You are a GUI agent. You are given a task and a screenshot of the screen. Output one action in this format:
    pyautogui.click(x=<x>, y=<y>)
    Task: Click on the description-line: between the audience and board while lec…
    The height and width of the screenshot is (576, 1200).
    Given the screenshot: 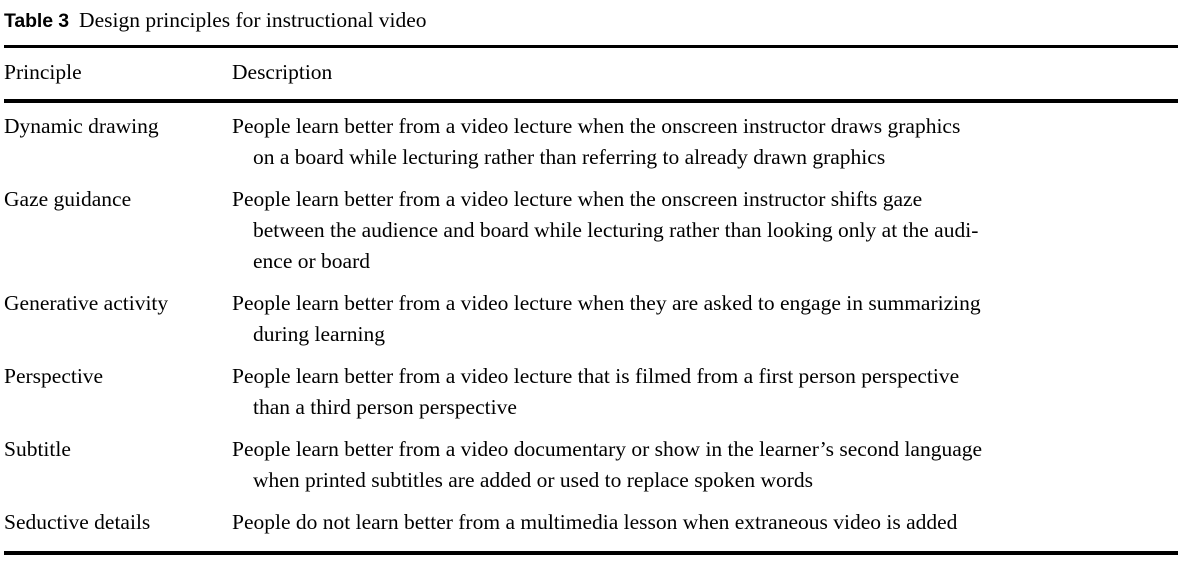 What is the action you would take?
    pyautogui.click(x=616, y=230)
    